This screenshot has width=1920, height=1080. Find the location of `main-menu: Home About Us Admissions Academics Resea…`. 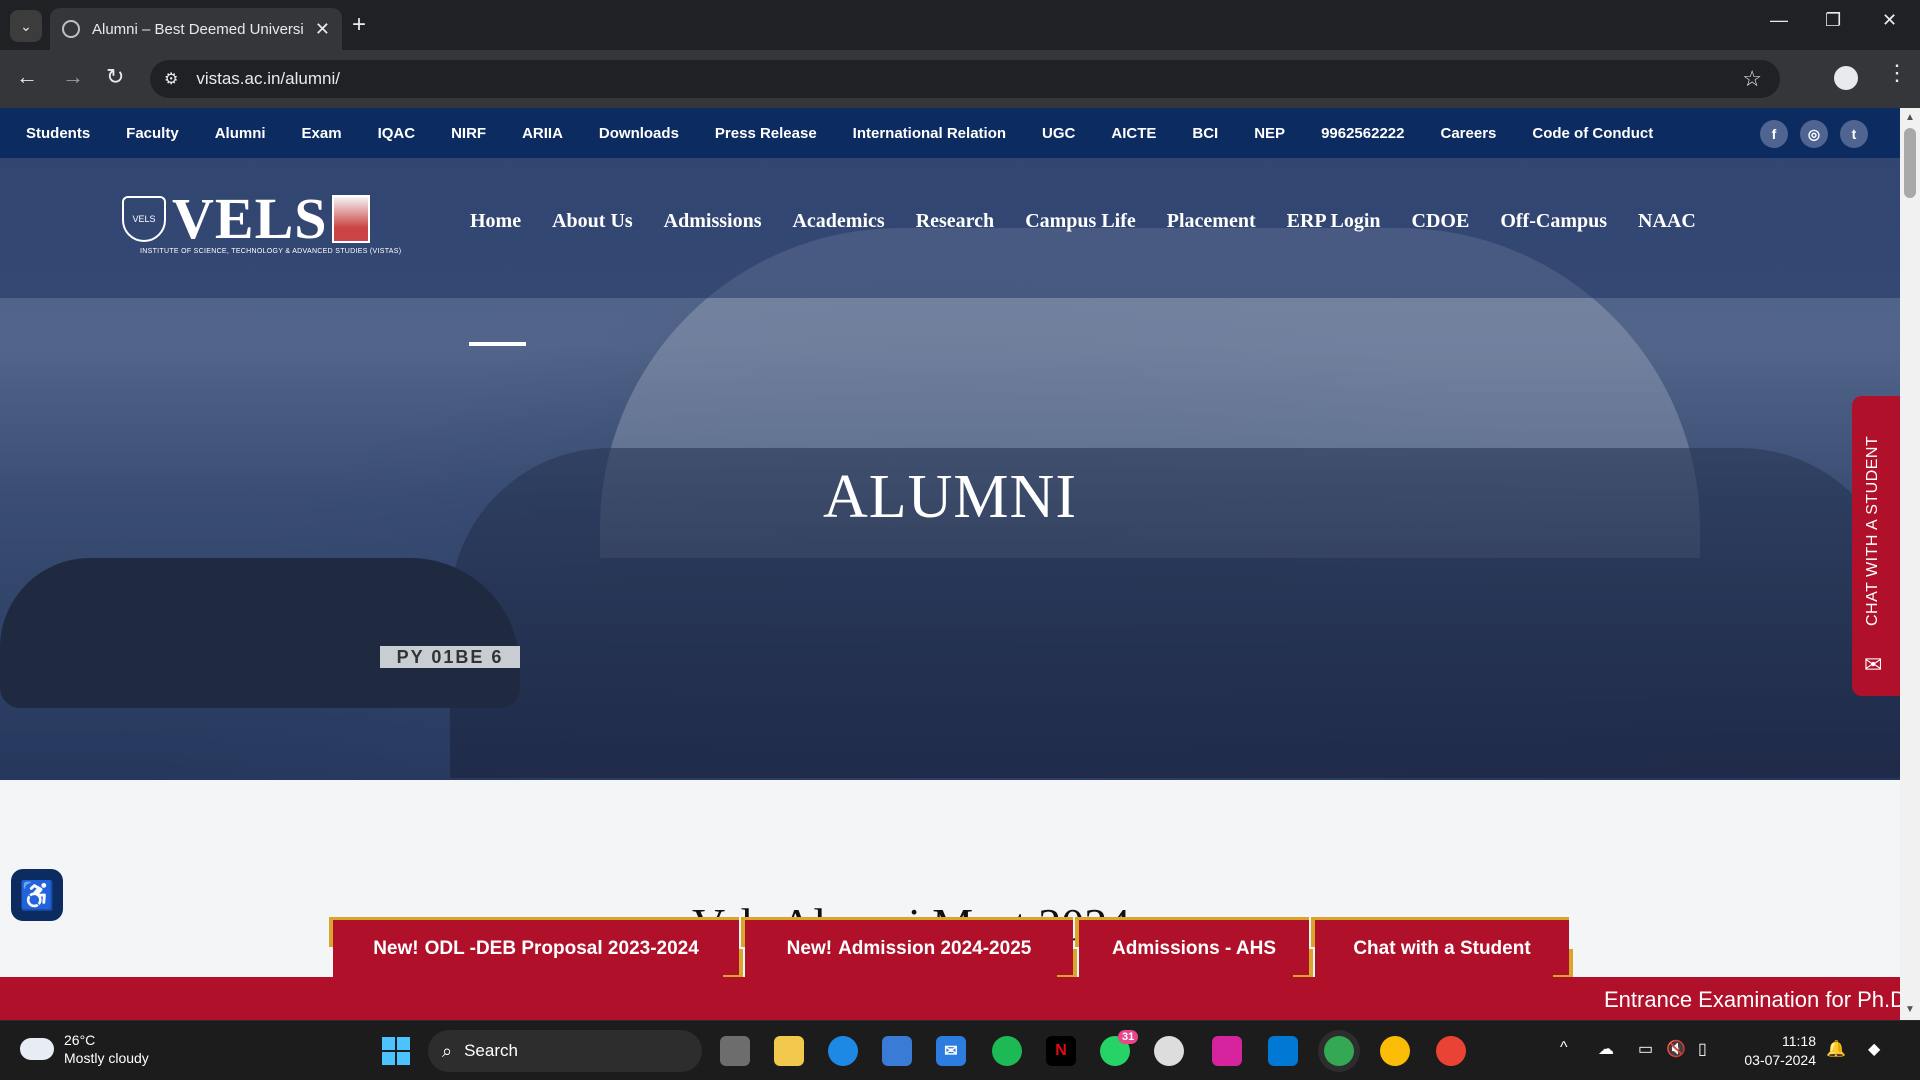

main-menu: Home About Us Admissions Academics Resea… is located at coordinates (1098, 221).